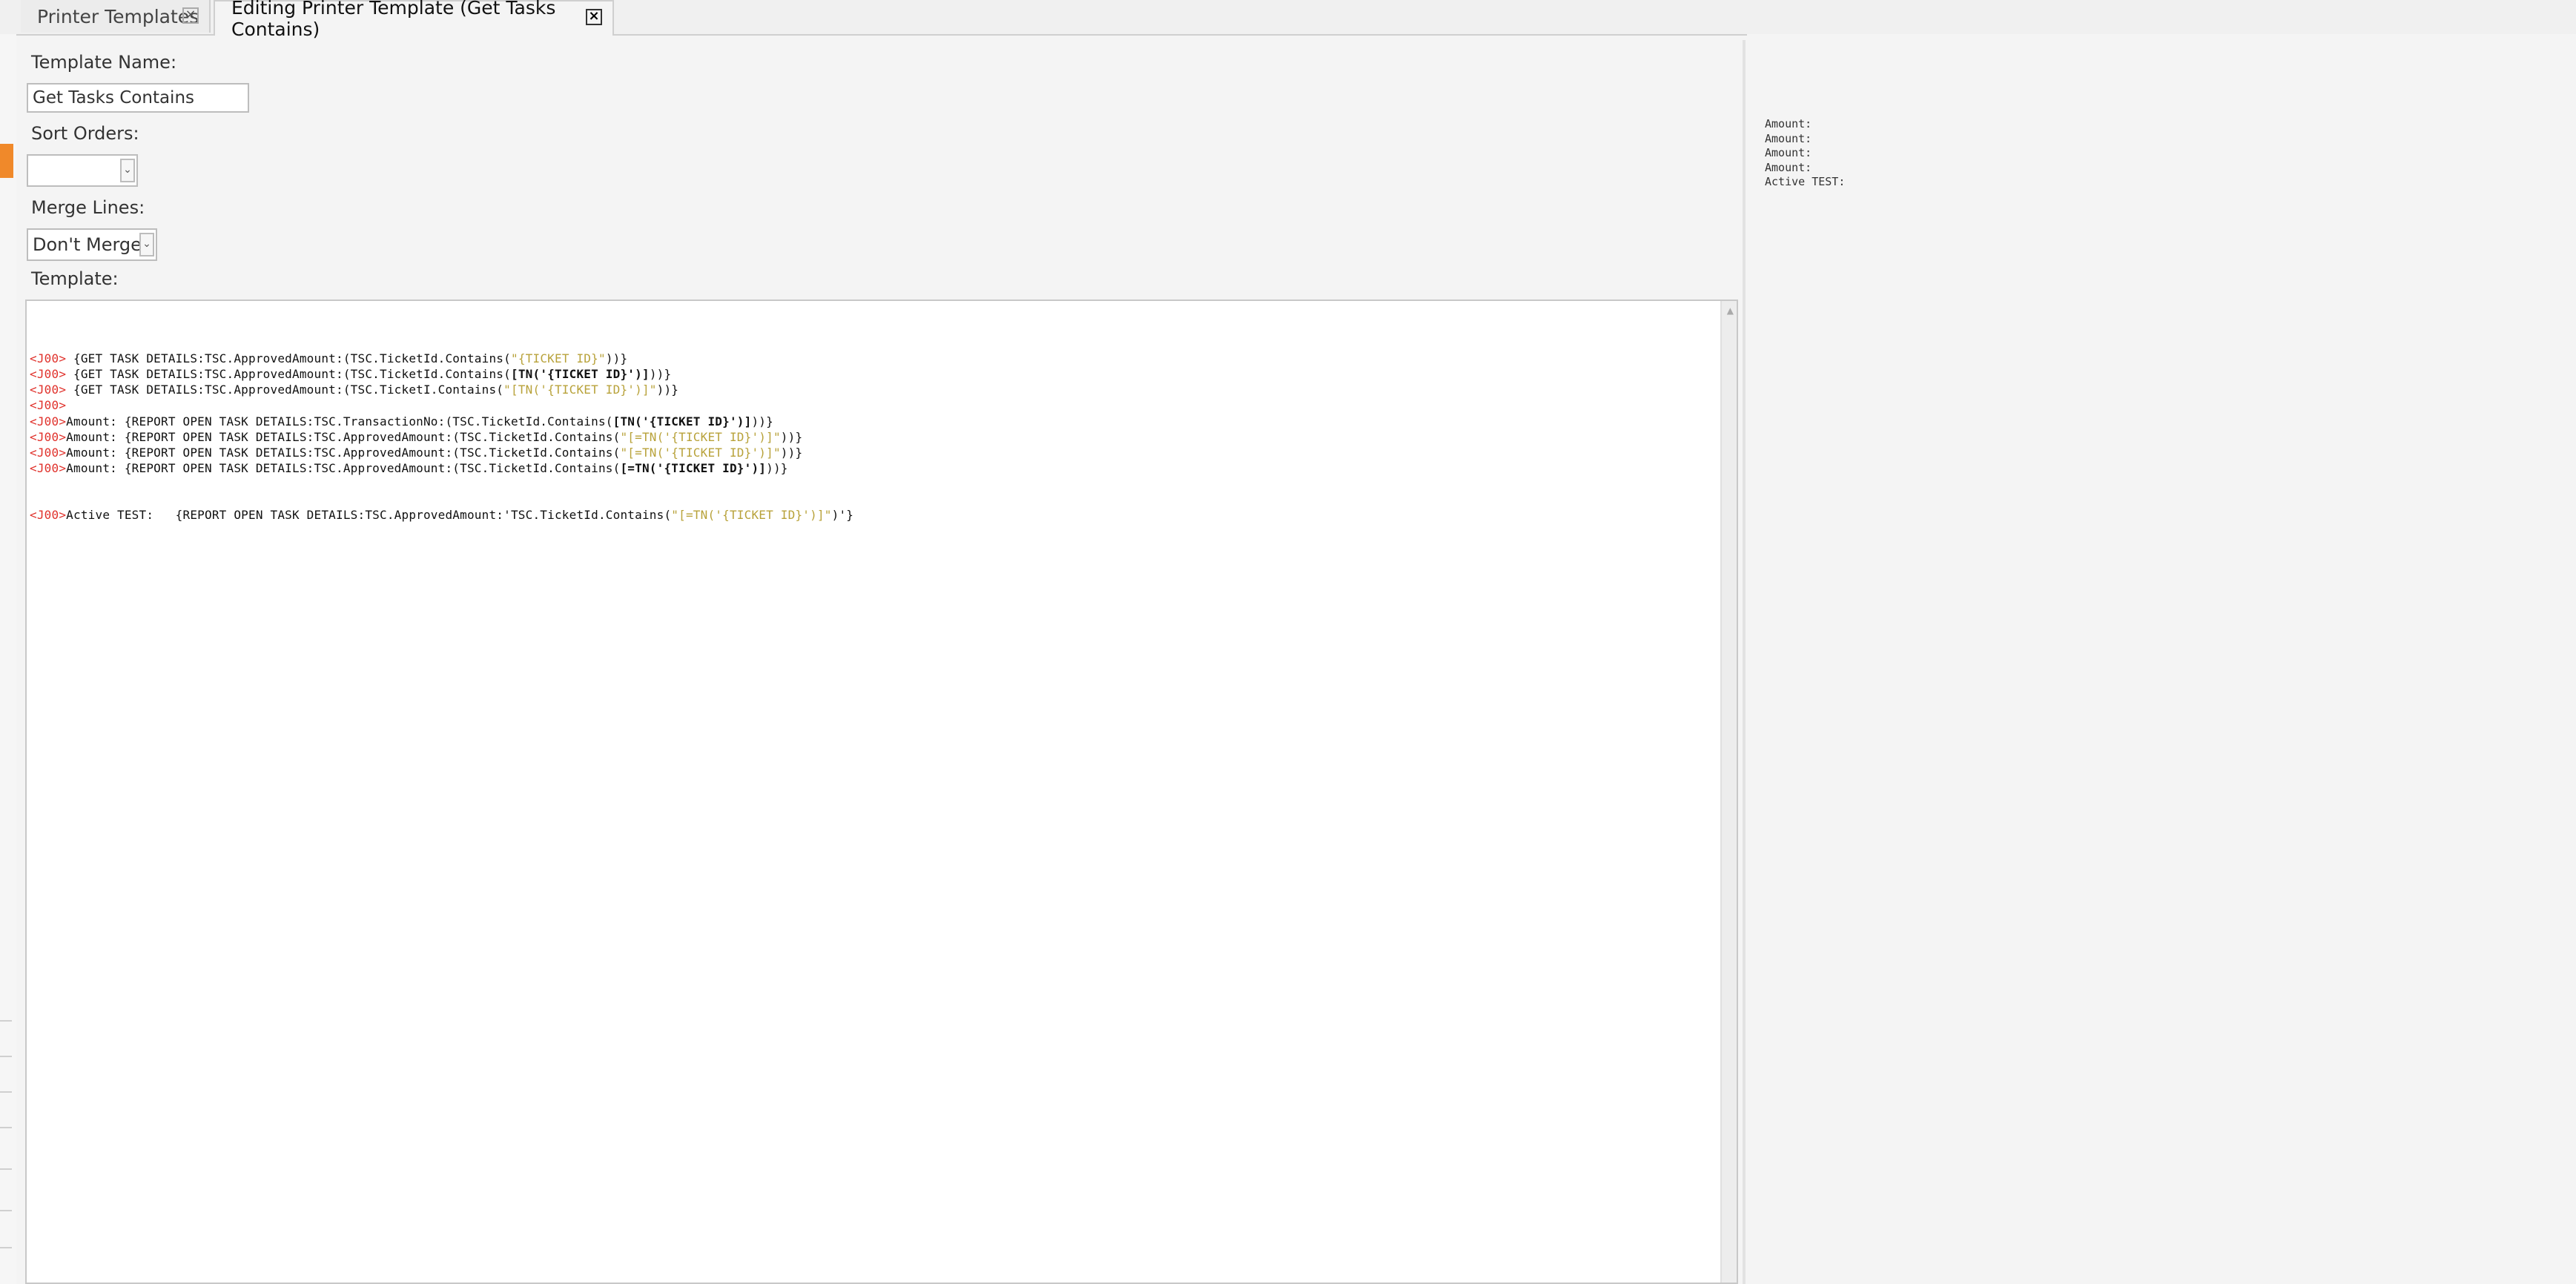 This screenshot has width=2576, height=1284. I want to click on scroll-up-icon: ▲, so click(1730, 310).